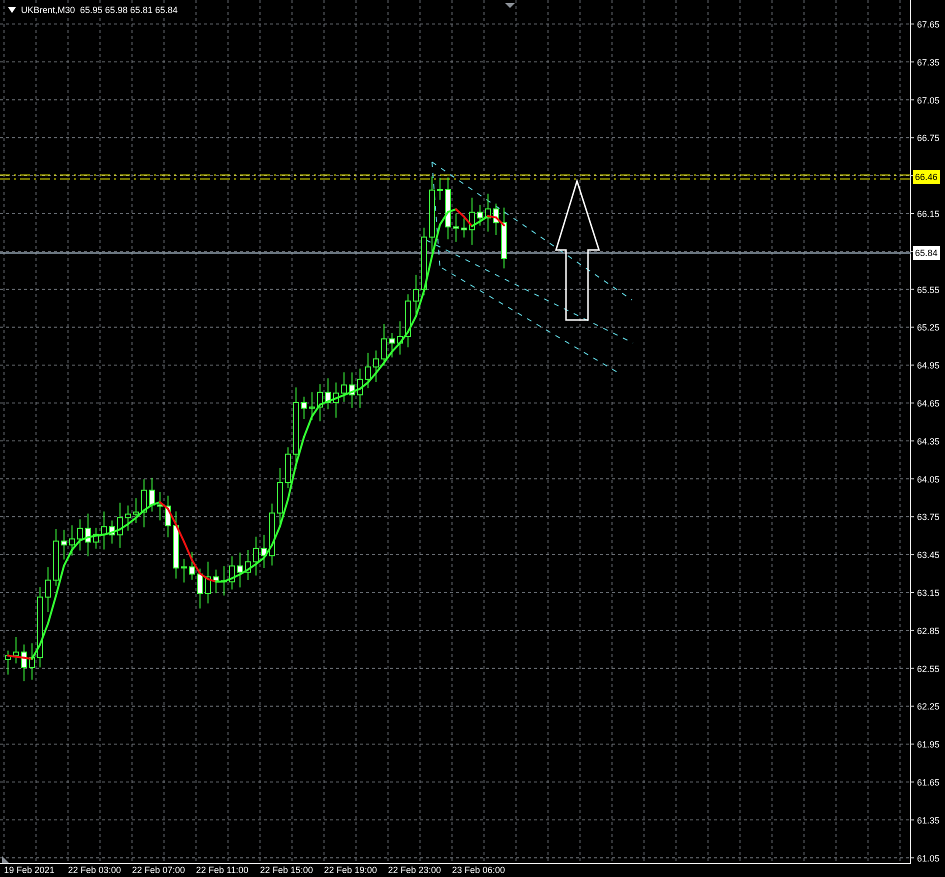 The height and width of the screenshot is (877, 945). What do you see at coordinates (928, 25) in the screenshot?
I see `price-label: 67.65` at bounding box center [928, 25].